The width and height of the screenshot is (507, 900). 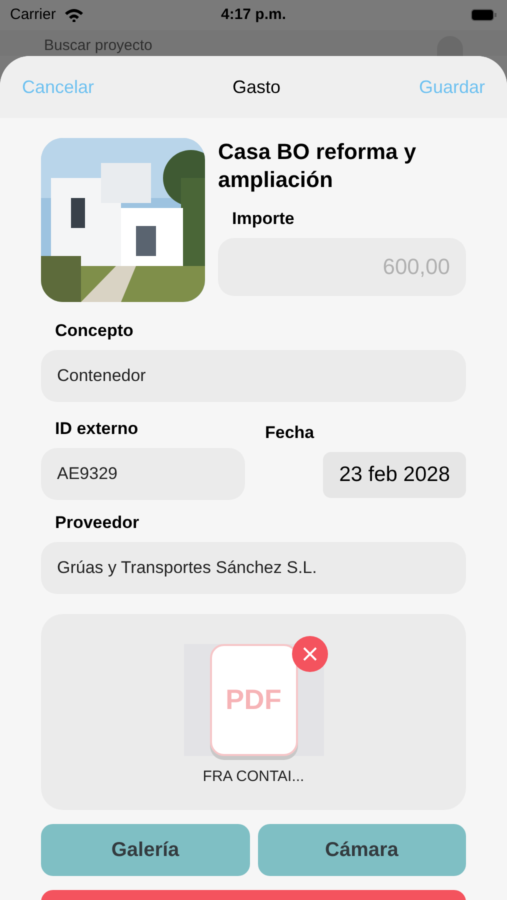 I want to click on action-button: Cámara, so click(x=362, y=850).